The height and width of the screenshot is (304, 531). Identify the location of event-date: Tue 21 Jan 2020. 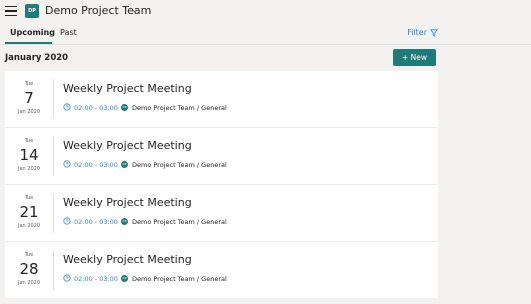
(29, 213).